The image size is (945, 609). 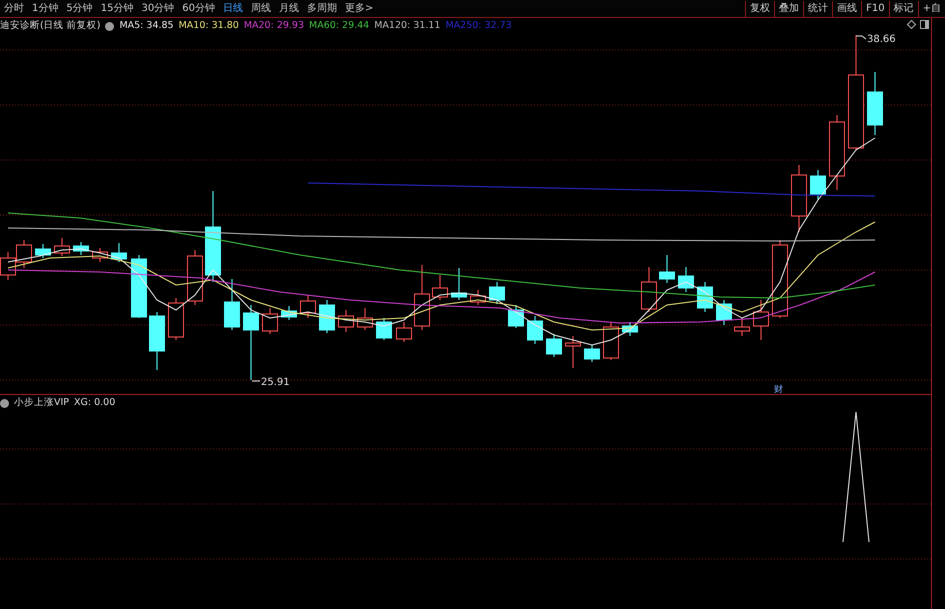 What do you see at coordinates (288, 8) in the screenshot?
I see `period-tab: 月线` at bounding box center [288, 8].